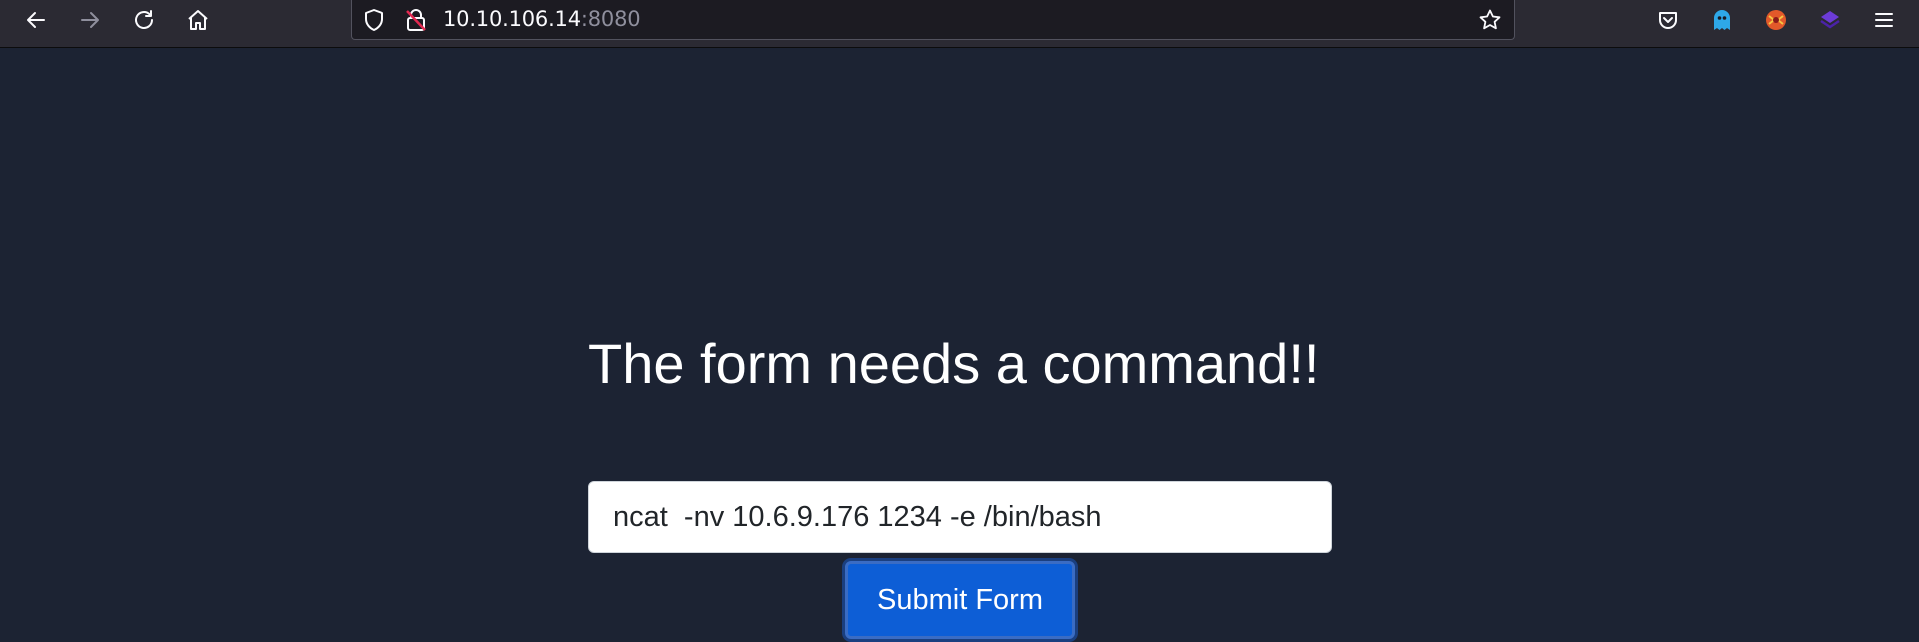 The height and width of the screenshot is (642, 1919). I want to click on menu-button, so click(1884, 20).